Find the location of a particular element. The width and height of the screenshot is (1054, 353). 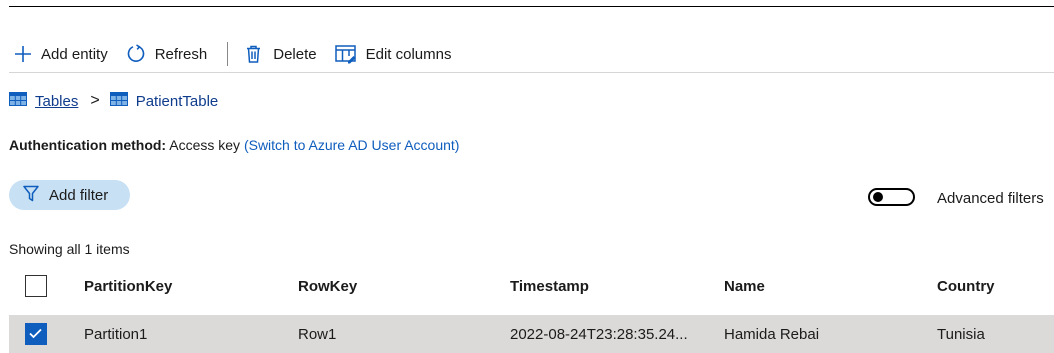

delete-label: Delete is located at coordinates (295, 54).